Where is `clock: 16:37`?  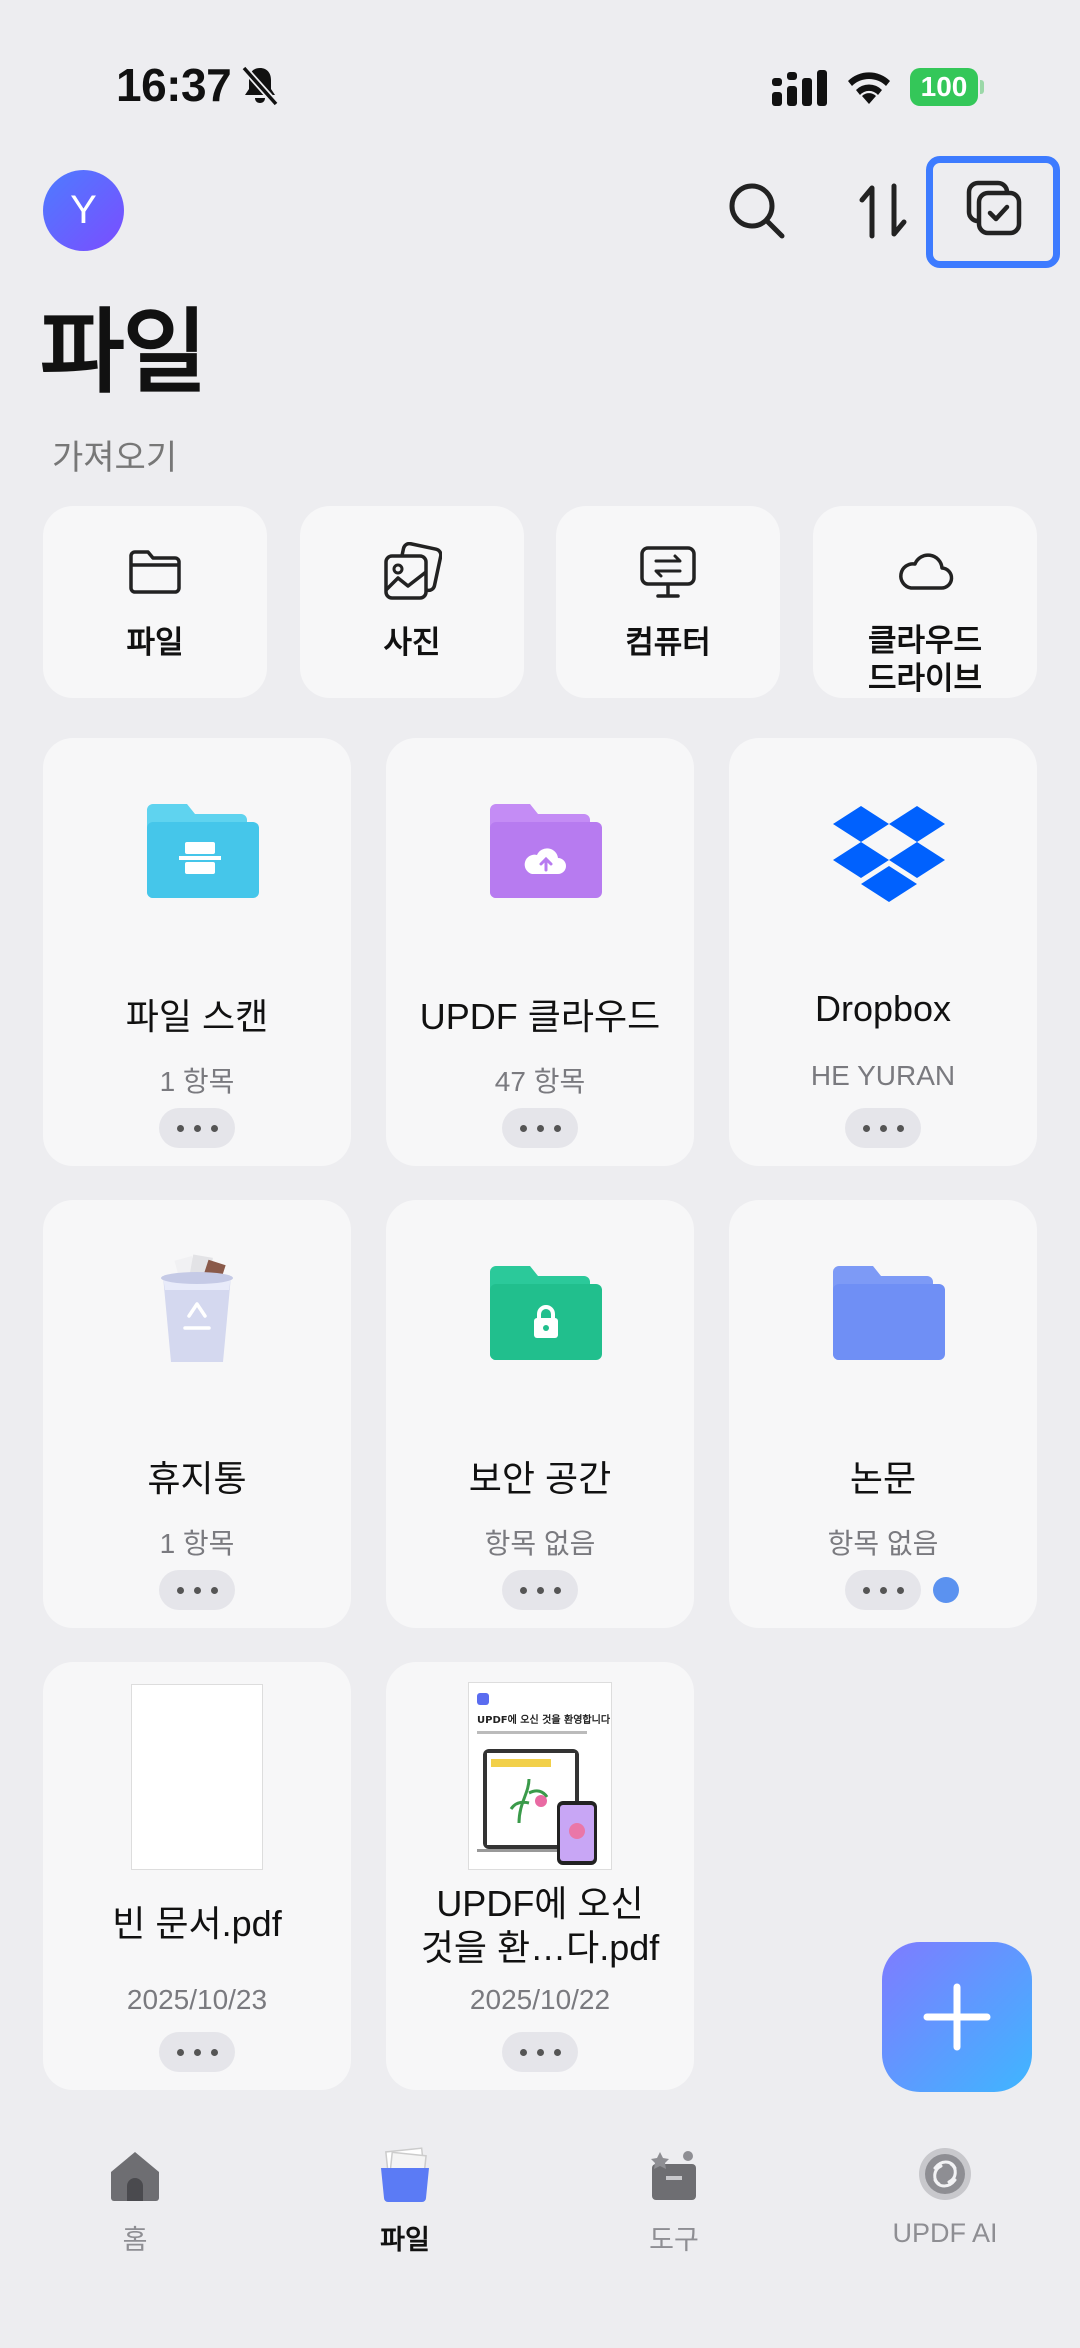 clock: 16:37 is located at coordinates (174, 85).